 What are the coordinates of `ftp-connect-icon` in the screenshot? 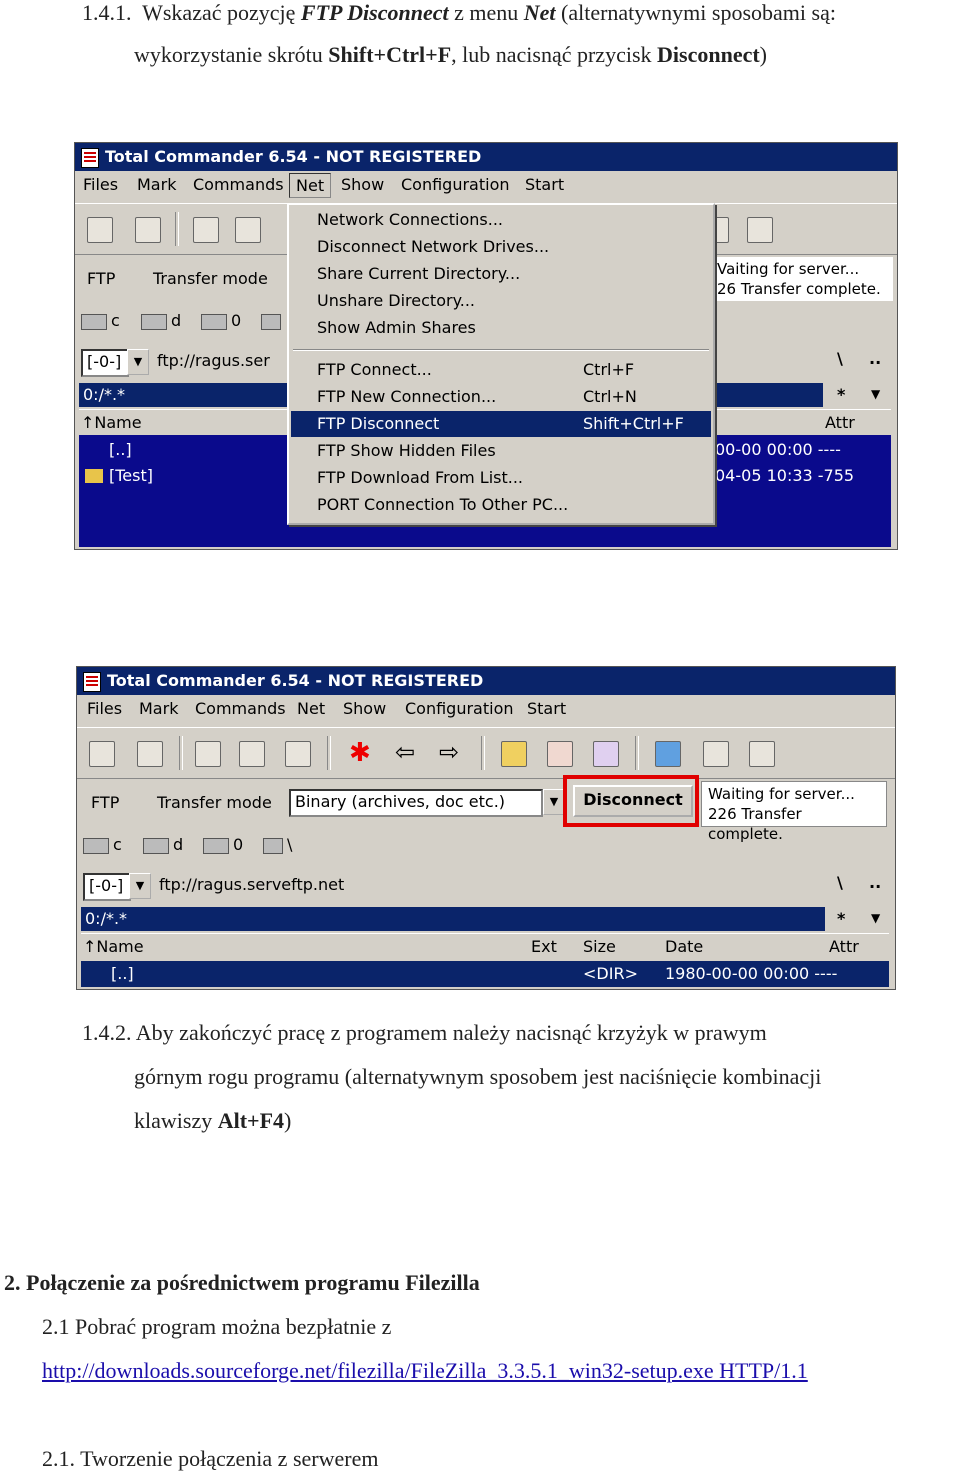 It's located at (560, 754).